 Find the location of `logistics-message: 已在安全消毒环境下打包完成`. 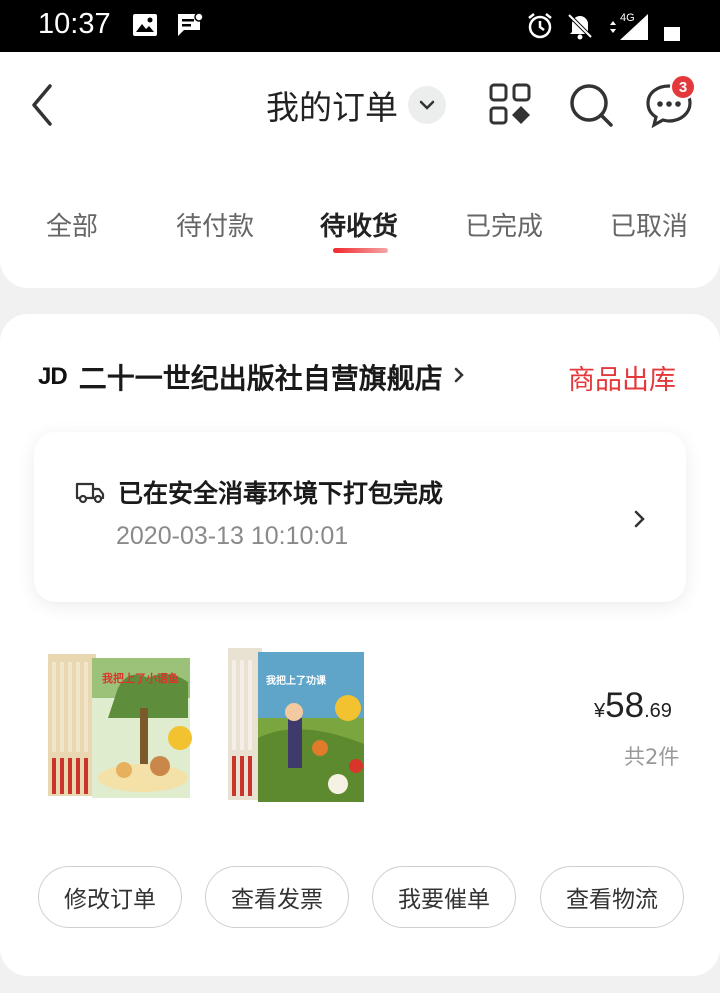

logistics-message: 已在安全消毒环境下打包完成 is located at coordinates (281, 493).